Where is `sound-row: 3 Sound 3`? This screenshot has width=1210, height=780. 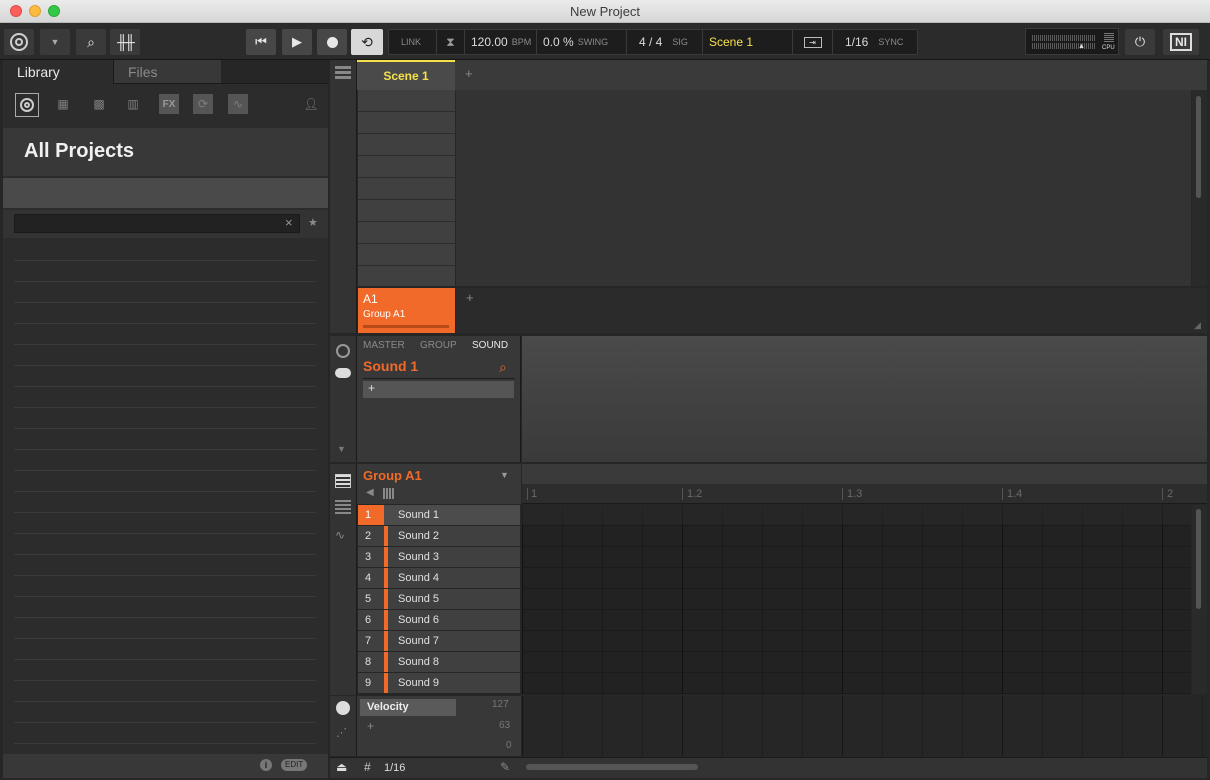 sound-row: 3 Sound 3 is located at coordinates (439, 557).